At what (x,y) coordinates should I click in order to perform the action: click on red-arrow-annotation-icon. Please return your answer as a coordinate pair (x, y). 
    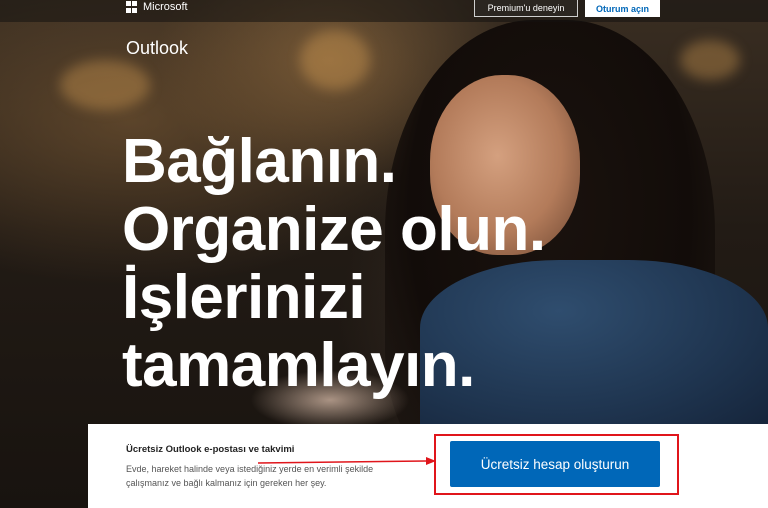
    Looking at the image, I should click on (347, 461).